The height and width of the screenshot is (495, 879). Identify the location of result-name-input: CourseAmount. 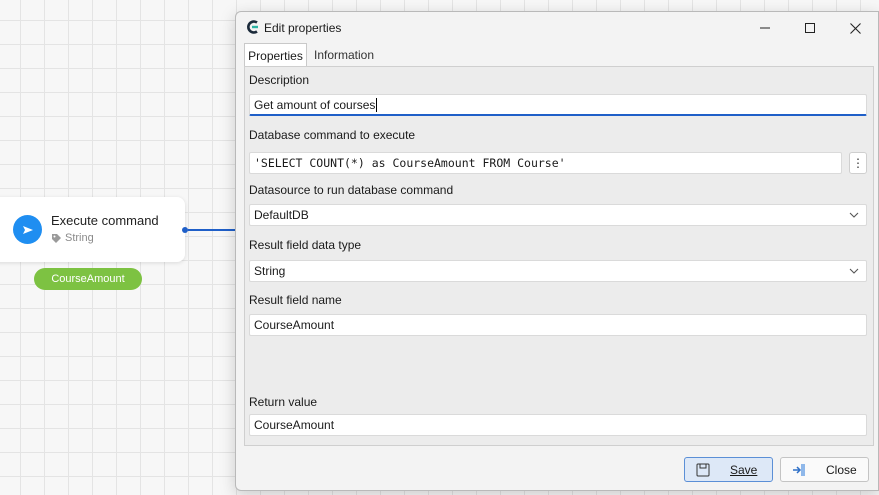
(558, 325).